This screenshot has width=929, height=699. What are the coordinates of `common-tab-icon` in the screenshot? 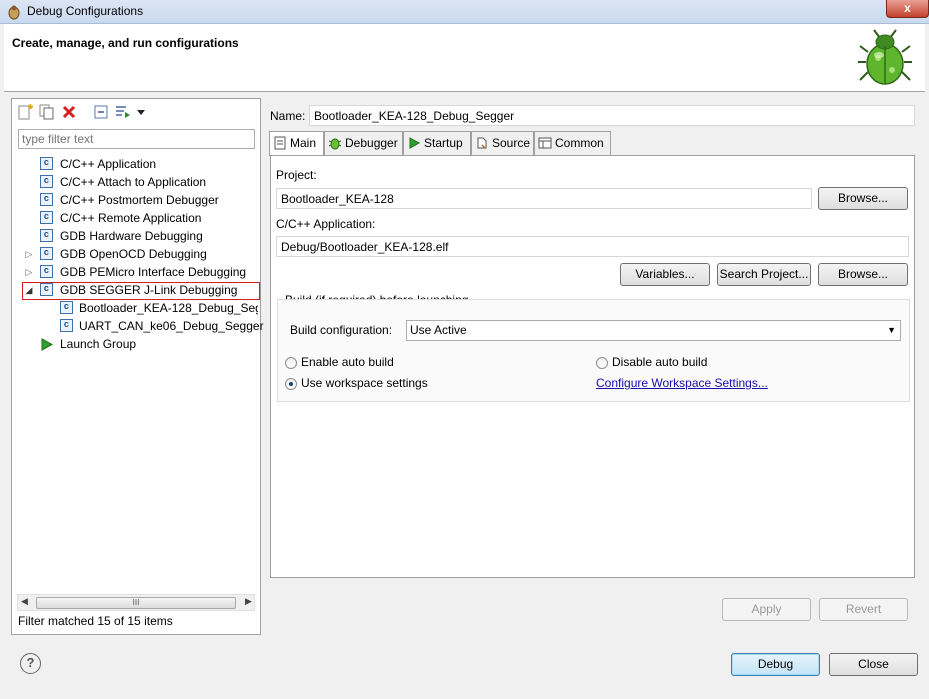 It's located at (545, 143).